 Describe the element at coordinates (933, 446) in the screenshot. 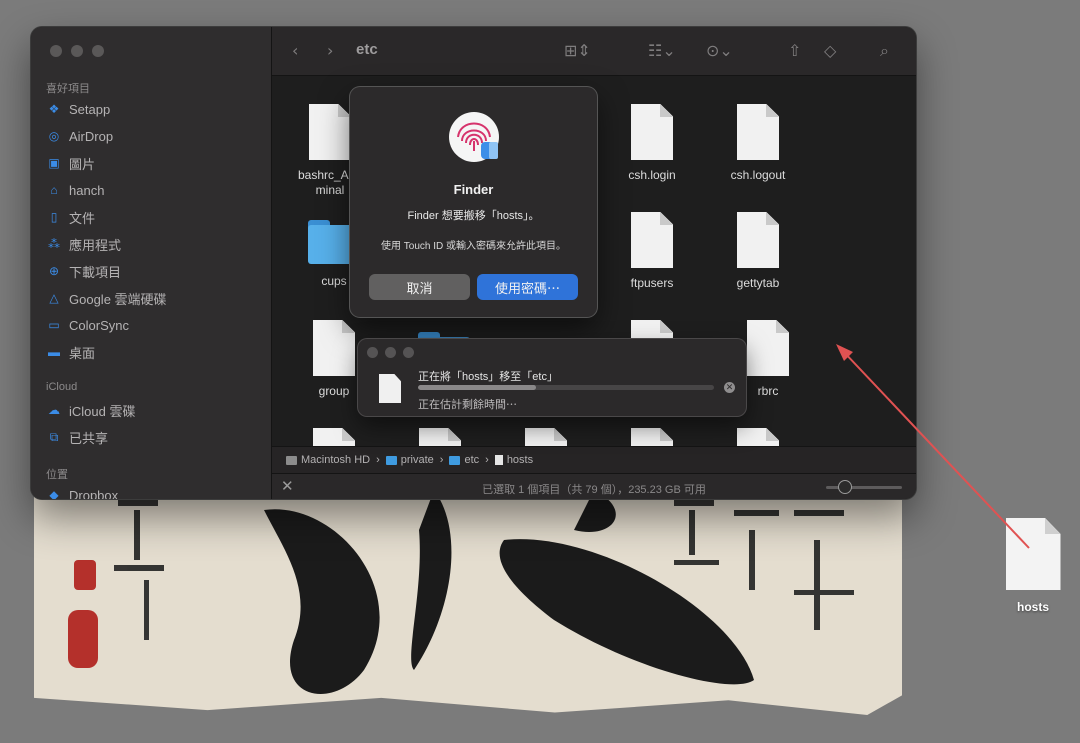

I see `annotation-arrow` at that location.